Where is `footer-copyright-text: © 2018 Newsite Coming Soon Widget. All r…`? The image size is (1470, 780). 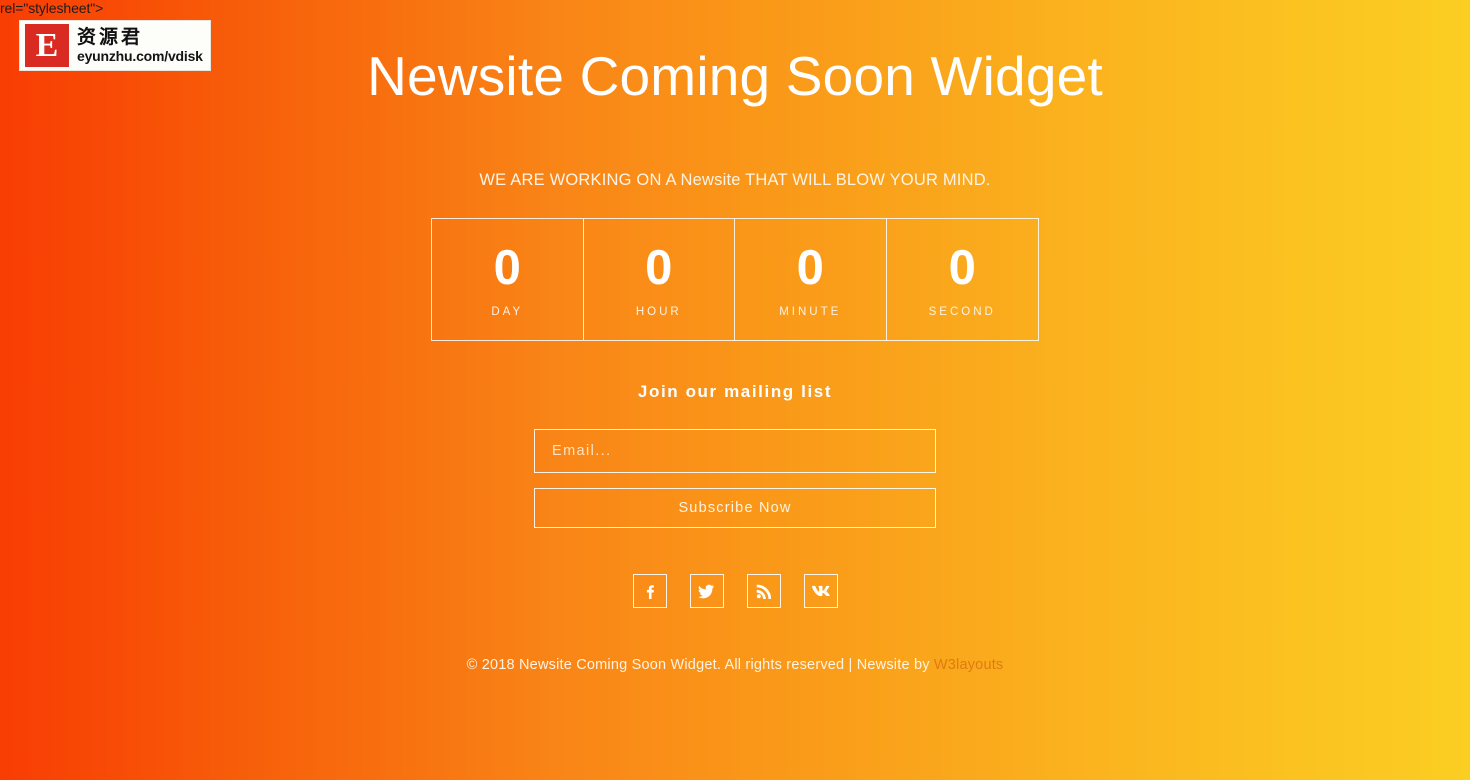 footer-copyright-text: © 2018 Newsite Coming Soon Widget. All r… is located at coordinates (700, 665).